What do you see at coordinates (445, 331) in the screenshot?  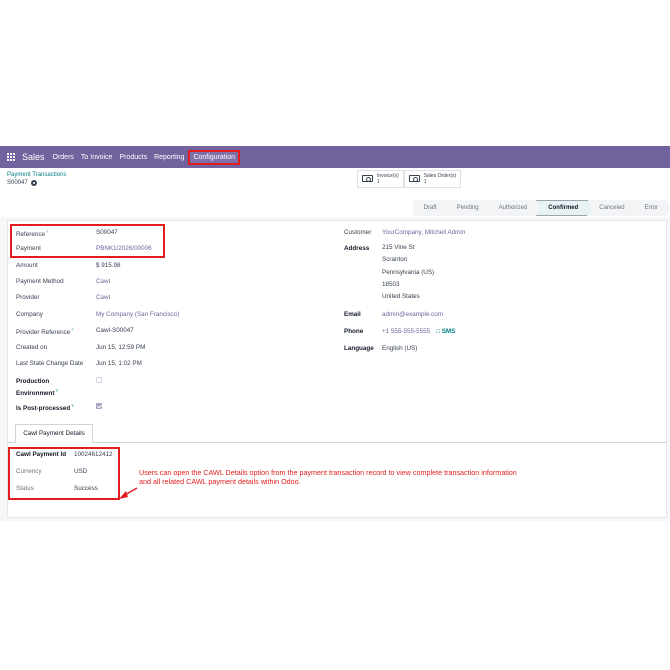 I see `sms-button: □ SMS` at bounding box center [445, 331].